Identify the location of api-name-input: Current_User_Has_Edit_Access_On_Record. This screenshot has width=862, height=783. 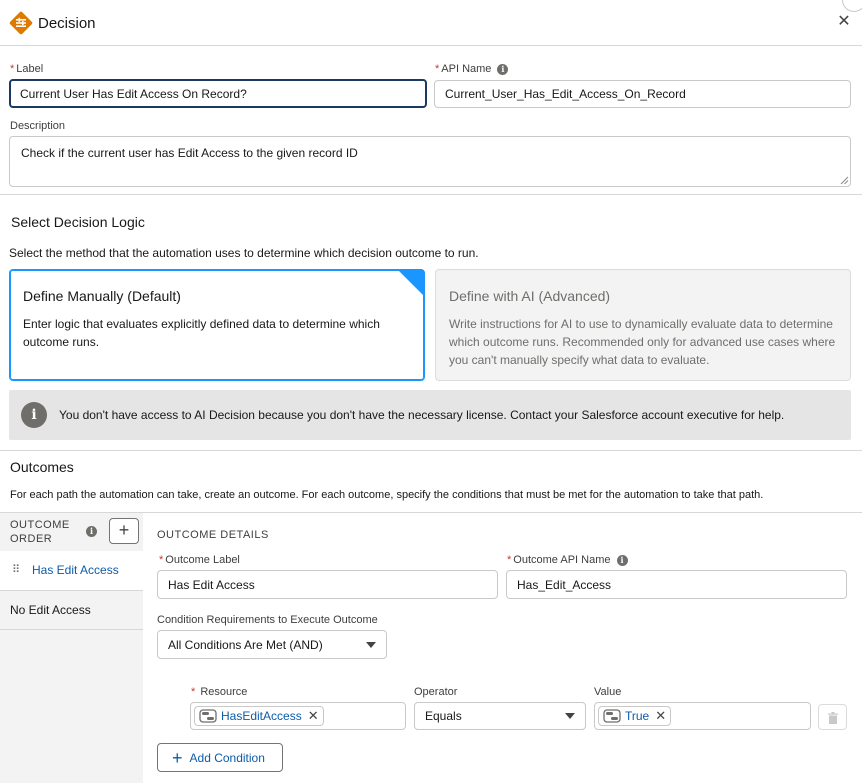
(642, 94).